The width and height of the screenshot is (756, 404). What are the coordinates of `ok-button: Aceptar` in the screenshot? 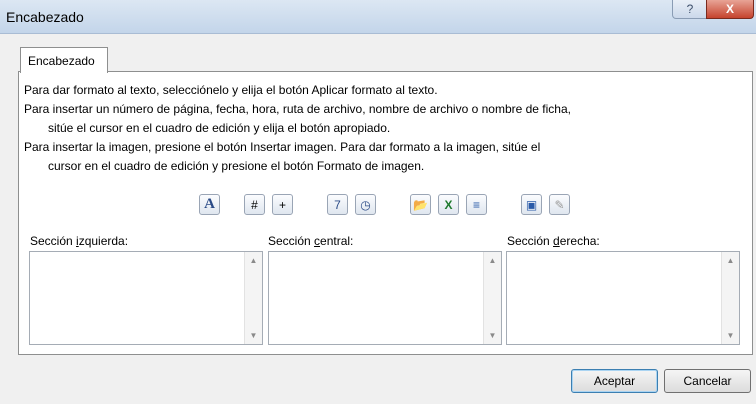 It's located at (614, 381).